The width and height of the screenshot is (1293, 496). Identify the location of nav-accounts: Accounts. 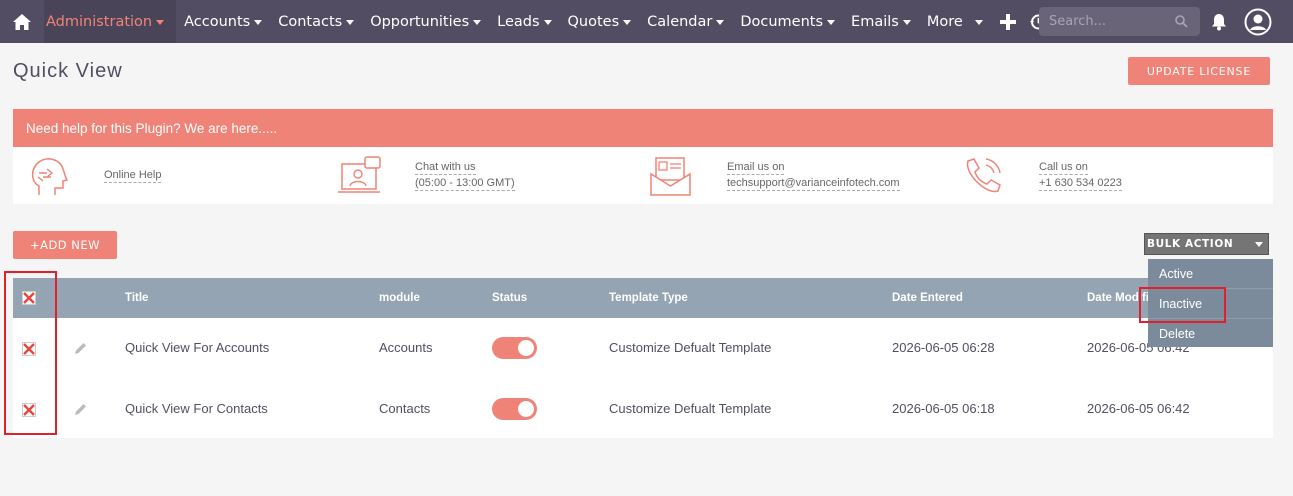
(223, 21).